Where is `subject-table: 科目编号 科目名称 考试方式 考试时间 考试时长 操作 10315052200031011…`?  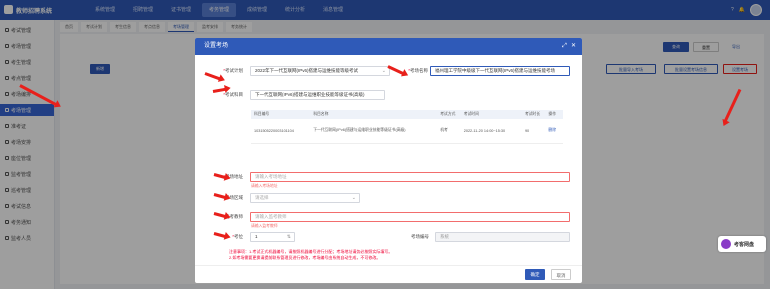 subject-table: 科目编号 科目名称 考试方式 考试时间 考试时长 操作 10315052200031011… is located at coordinates (407, 135).